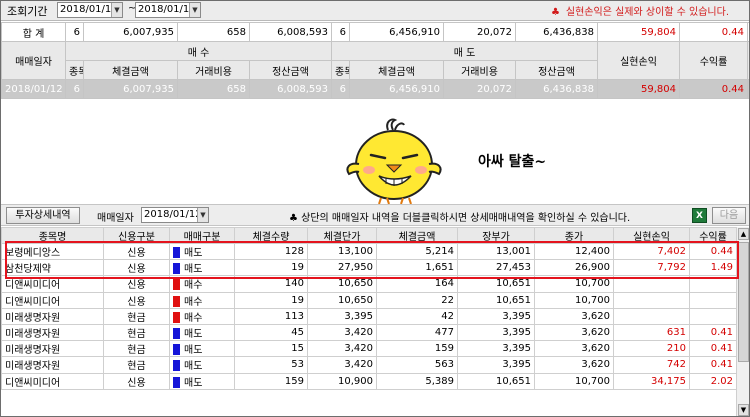  I want to click on detail-row: 디앤씨미디어 신용 매수 140 10,650 164 10,651 10,700, so click(369, 284).